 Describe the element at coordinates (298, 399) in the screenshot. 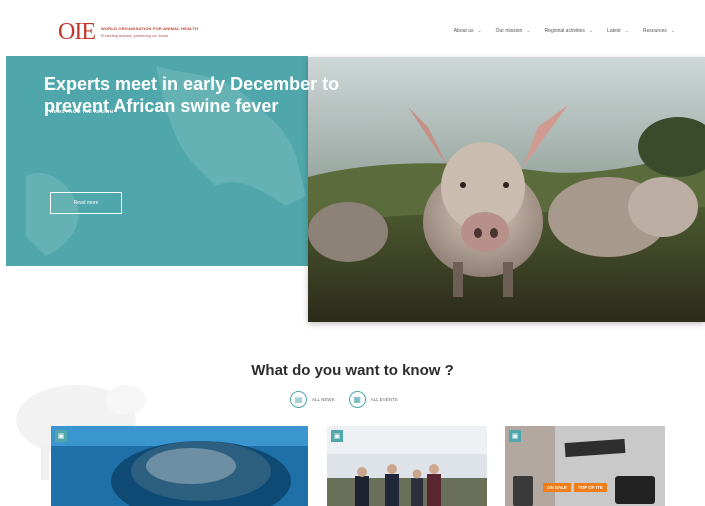

I see `news-icon: ▤` at that location.